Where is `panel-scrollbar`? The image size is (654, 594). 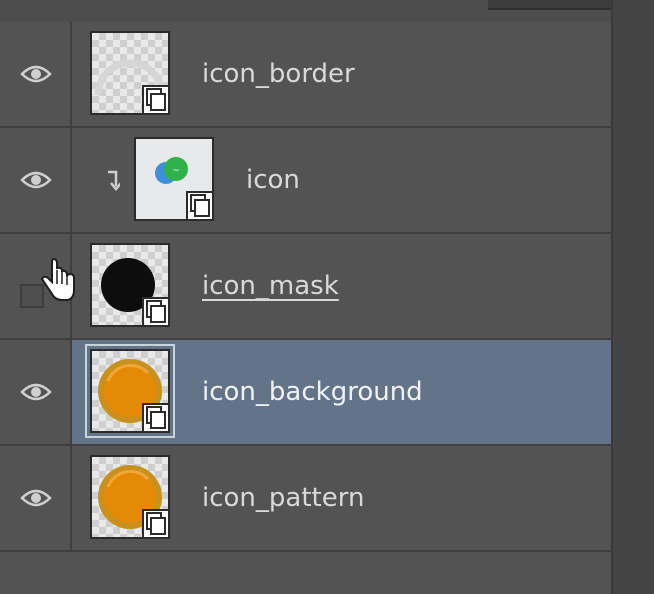 panel-scrollbar is located at coordinates (632, 297).